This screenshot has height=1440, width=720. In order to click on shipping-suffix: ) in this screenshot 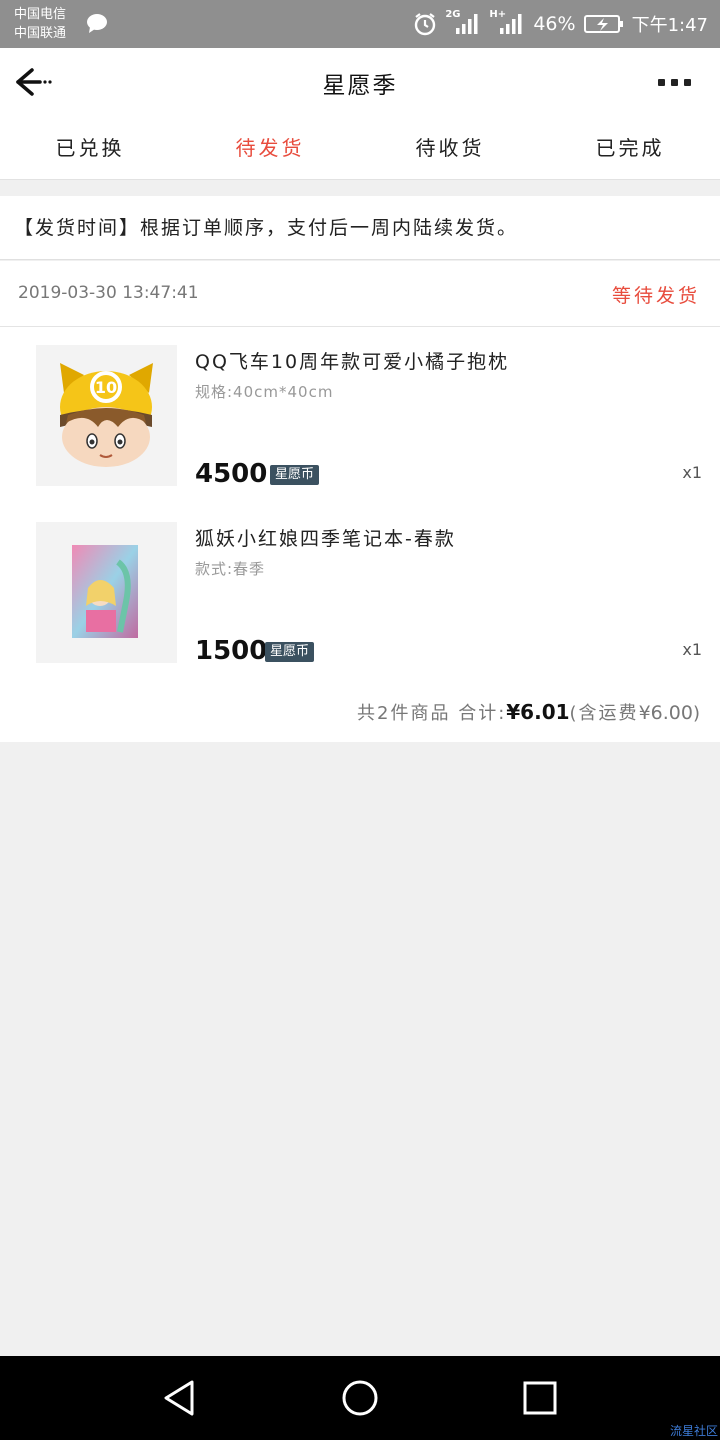, I will do `click(697, 713)`.